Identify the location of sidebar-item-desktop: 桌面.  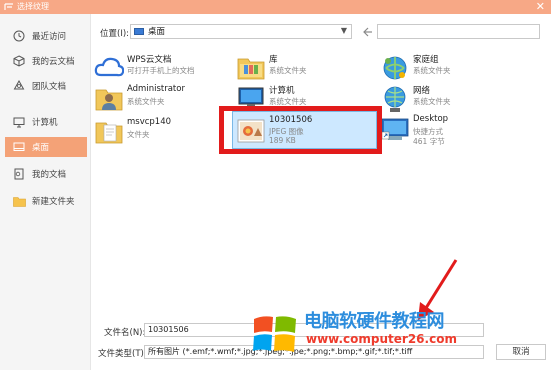
(46, 147).